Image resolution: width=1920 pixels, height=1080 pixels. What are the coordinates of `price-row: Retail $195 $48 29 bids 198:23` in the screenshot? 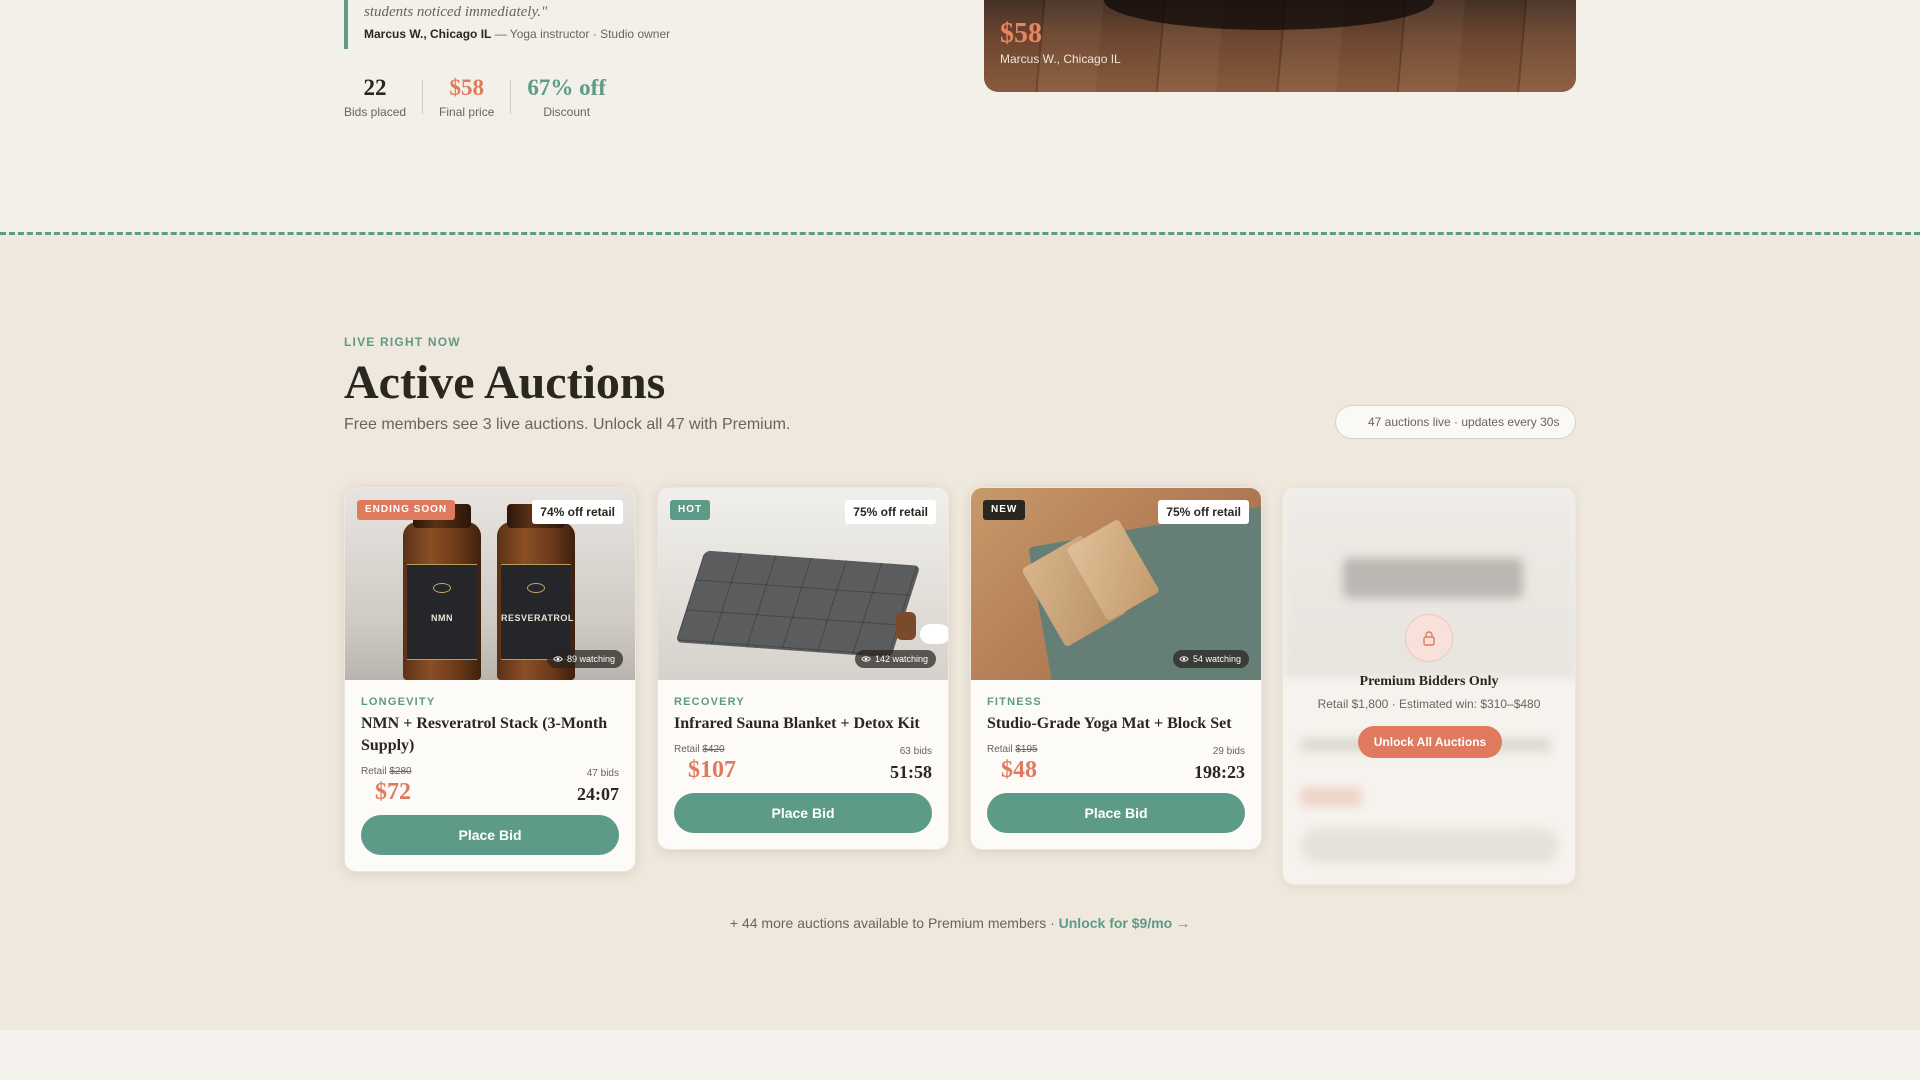 It's located at (1116, 763).